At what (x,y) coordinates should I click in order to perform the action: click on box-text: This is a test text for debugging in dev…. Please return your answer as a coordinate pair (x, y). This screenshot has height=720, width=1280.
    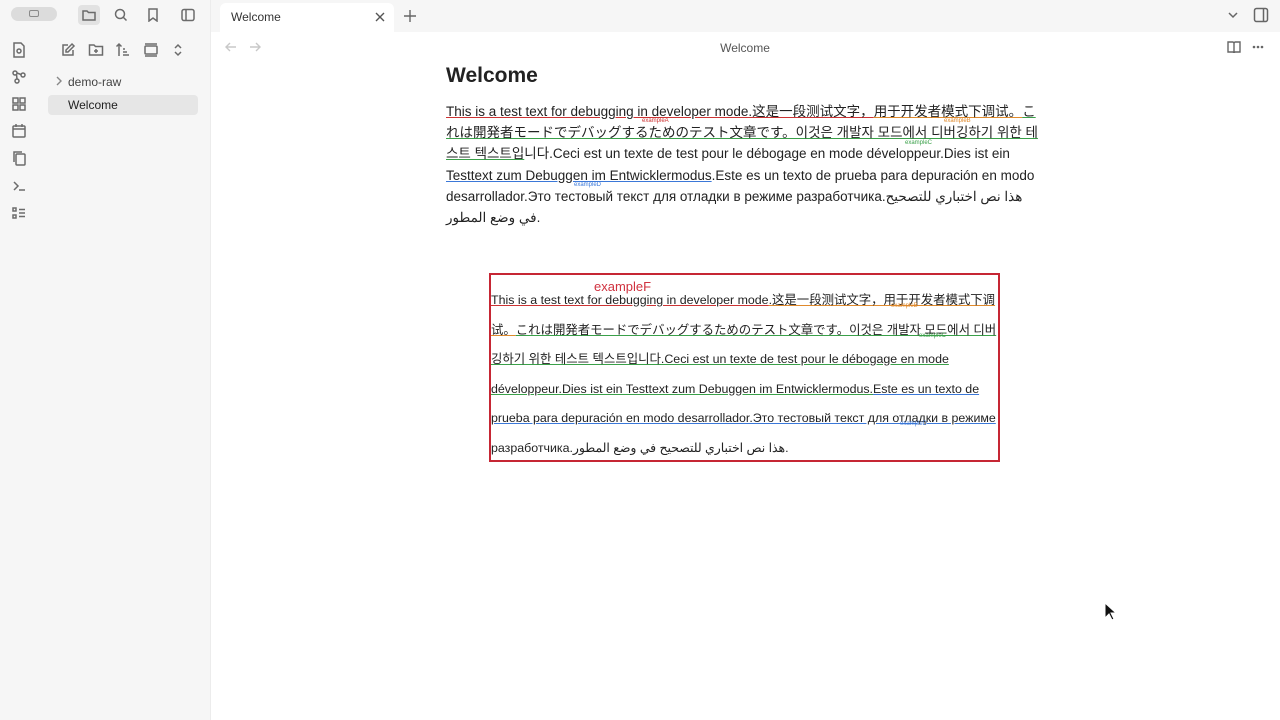
    Looking at the image, I should click on (745, 374).